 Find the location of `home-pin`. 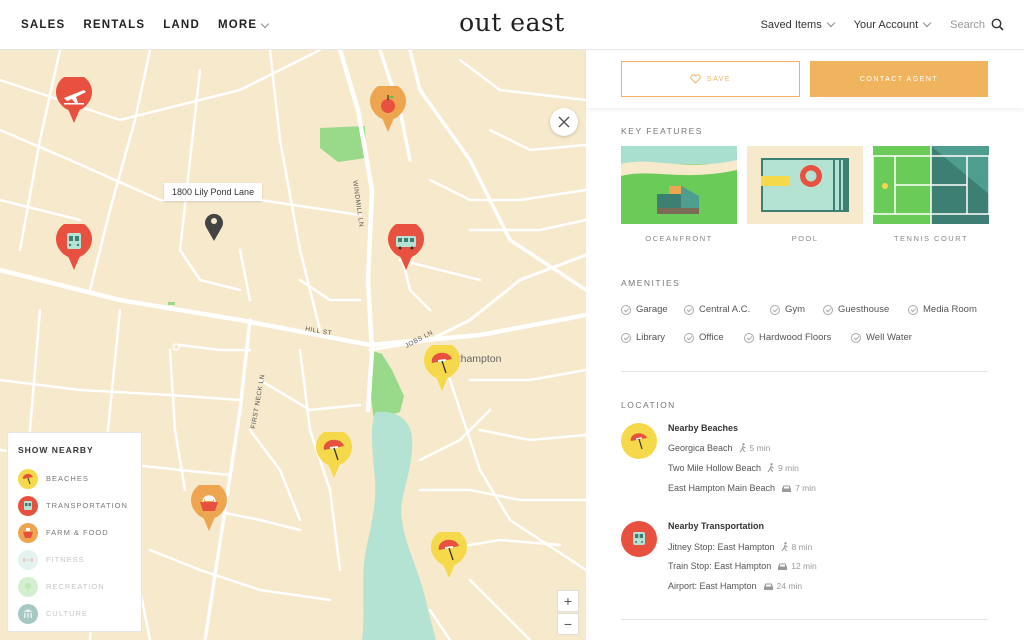

home-pin is located at coordinates (214, 228).